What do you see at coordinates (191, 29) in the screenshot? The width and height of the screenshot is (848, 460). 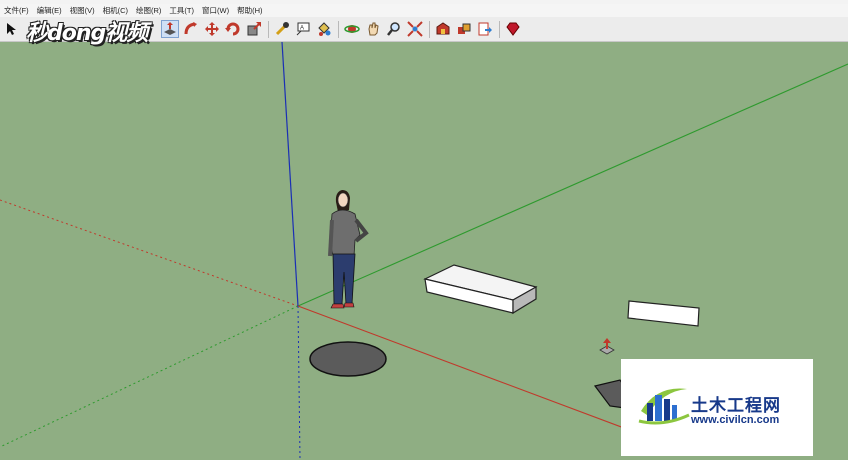 I see `followme-icon` at bounding box center [191, 29].